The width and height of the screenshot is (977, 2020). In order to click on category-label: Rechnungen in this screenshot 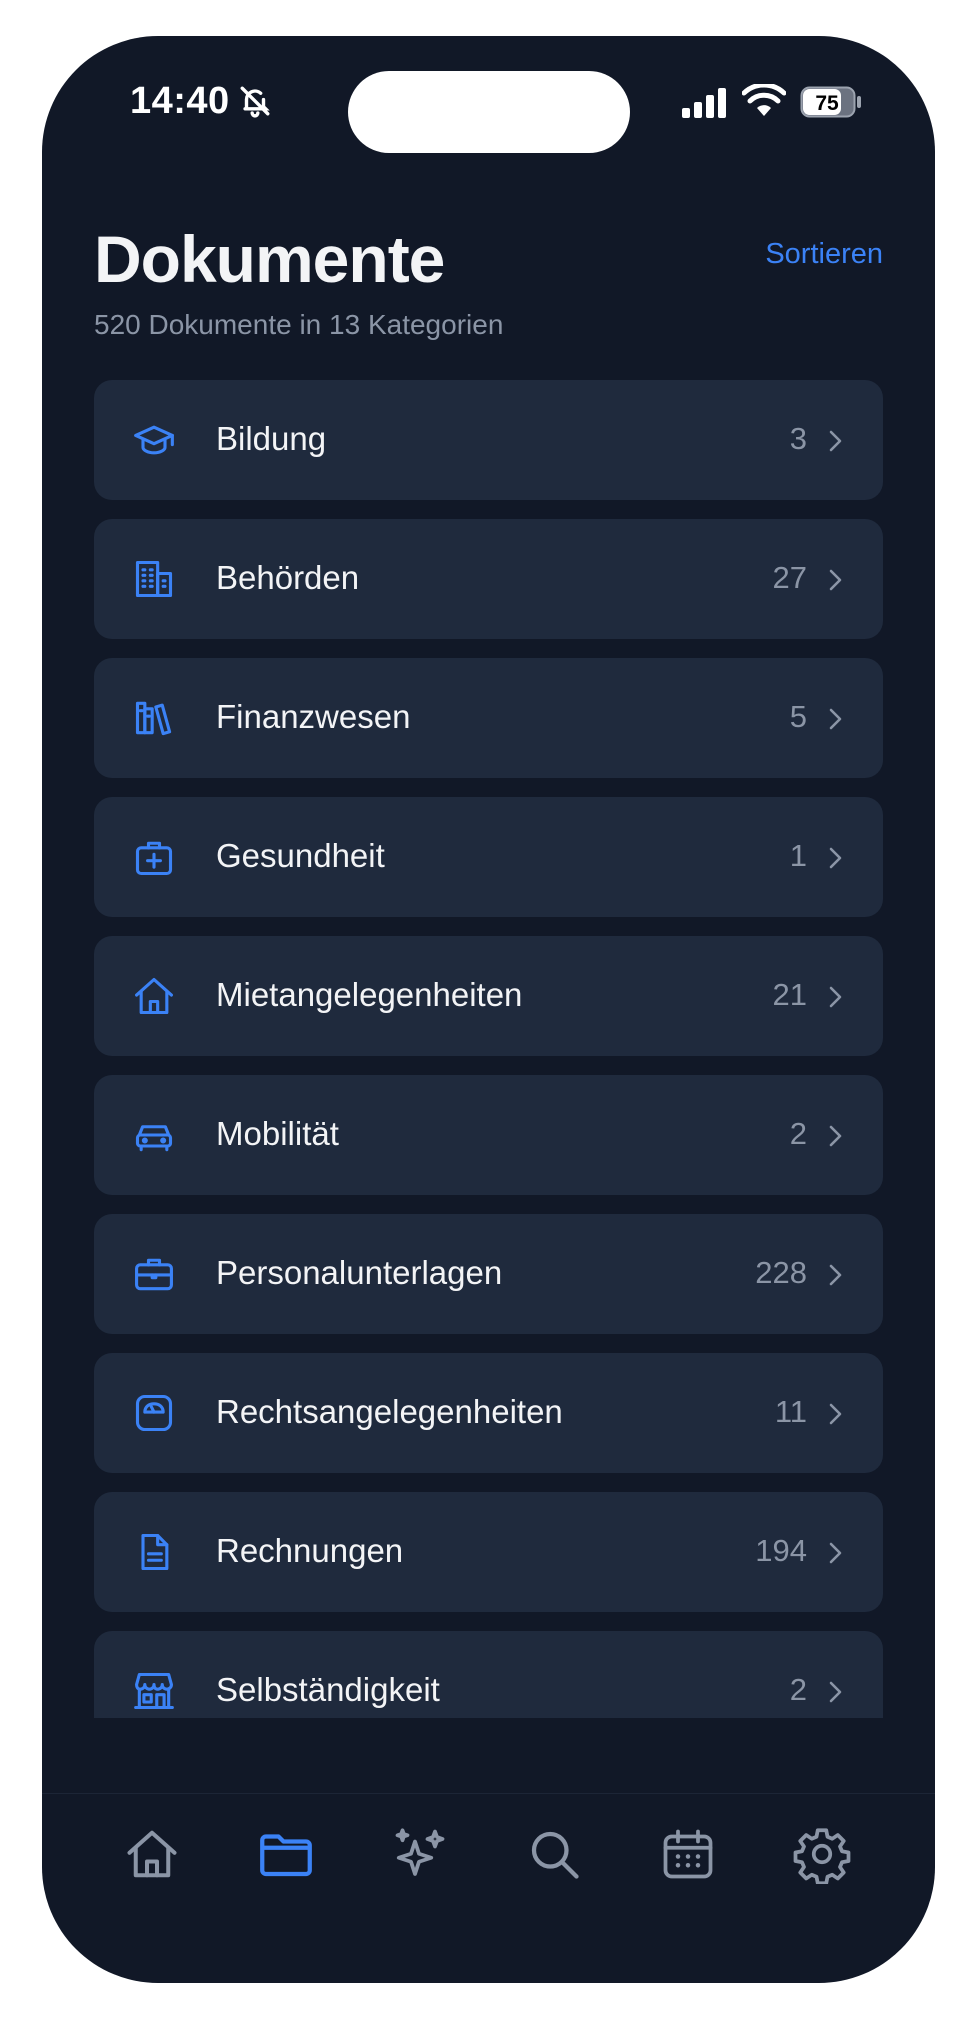, I will do `click(310, 1550)`.